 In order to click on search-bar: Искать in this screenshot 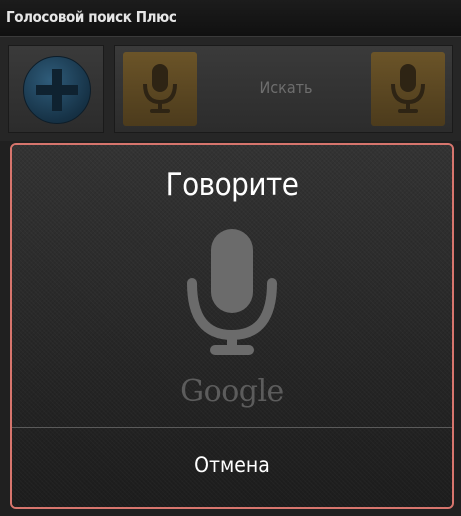, I will do `click(283, 89)`.